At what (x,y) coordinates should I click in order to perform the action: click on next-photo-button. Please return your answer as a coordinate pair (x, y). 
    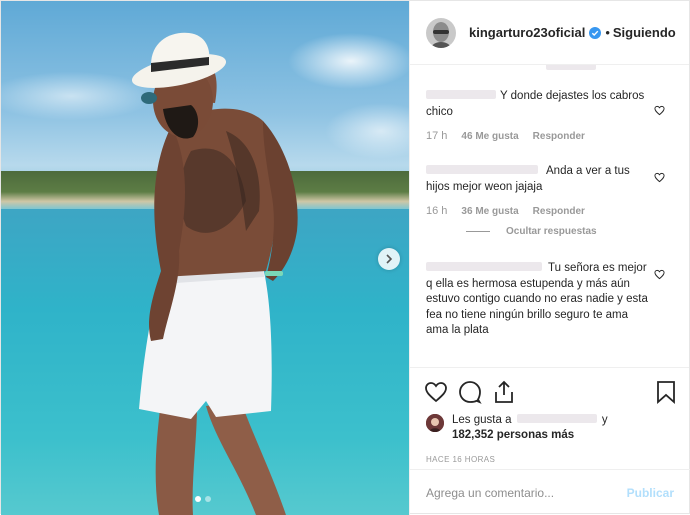
    Looking at the image, I should click on (389, 259).